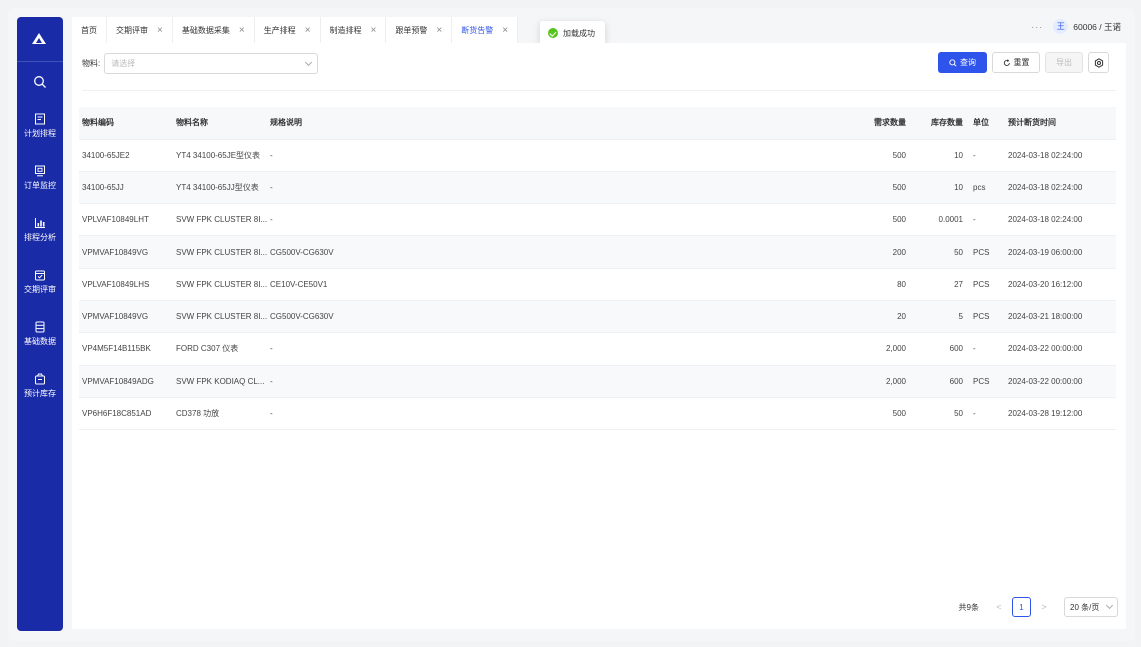 This screenshot has height=647, width=1141. What do you see at coordinates (40, 230) in the screenshot?
I see `sidebar-item-schedule-analysis: 排程分析` at bounding box center [40, 230].